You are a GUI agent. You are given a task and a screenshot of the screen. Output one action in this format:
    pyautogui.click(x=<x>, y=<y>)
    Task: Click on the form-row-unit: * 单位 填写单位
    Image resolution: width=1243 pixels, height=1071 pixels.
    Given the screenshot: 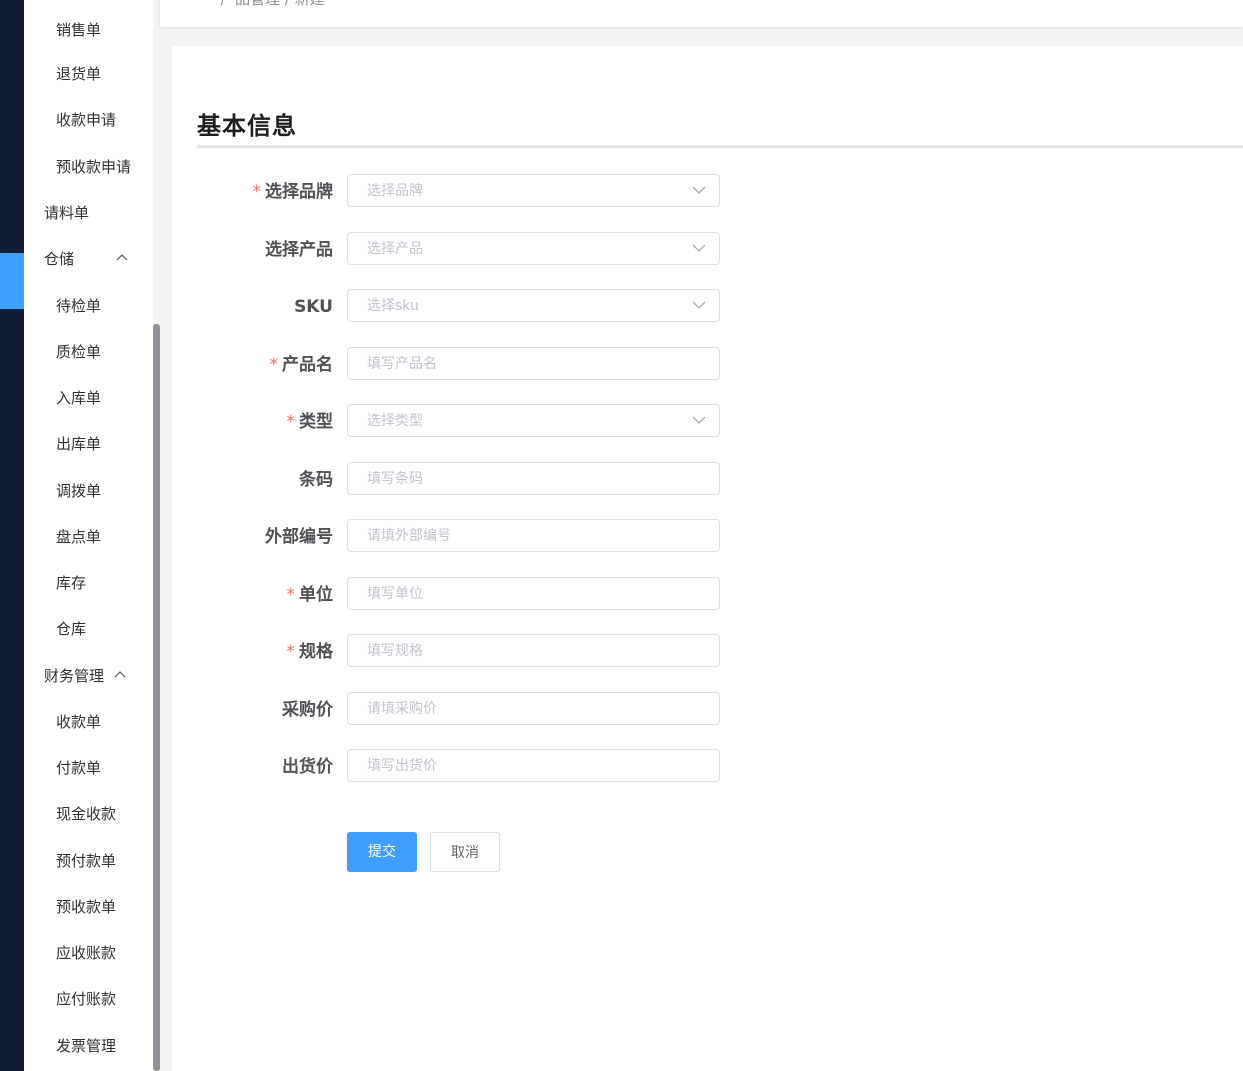 What is the action you would take?
    pyautogui.click(x=472, y=595)
    